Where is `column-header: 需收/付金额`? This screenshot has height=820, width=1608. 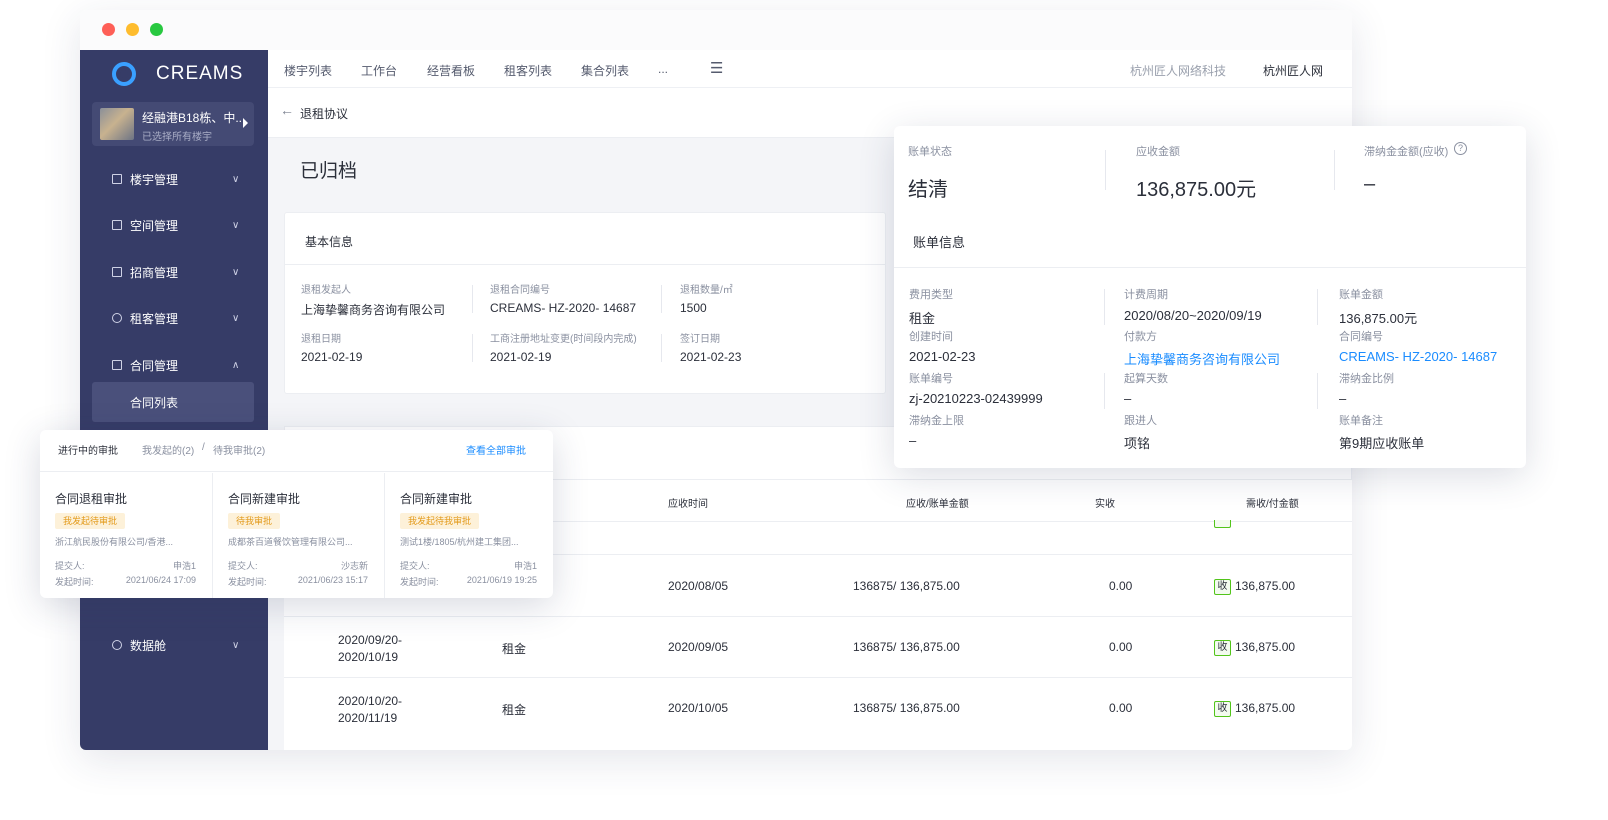 column-header: 需收/付金额 is located at coordinates (1272, 504).